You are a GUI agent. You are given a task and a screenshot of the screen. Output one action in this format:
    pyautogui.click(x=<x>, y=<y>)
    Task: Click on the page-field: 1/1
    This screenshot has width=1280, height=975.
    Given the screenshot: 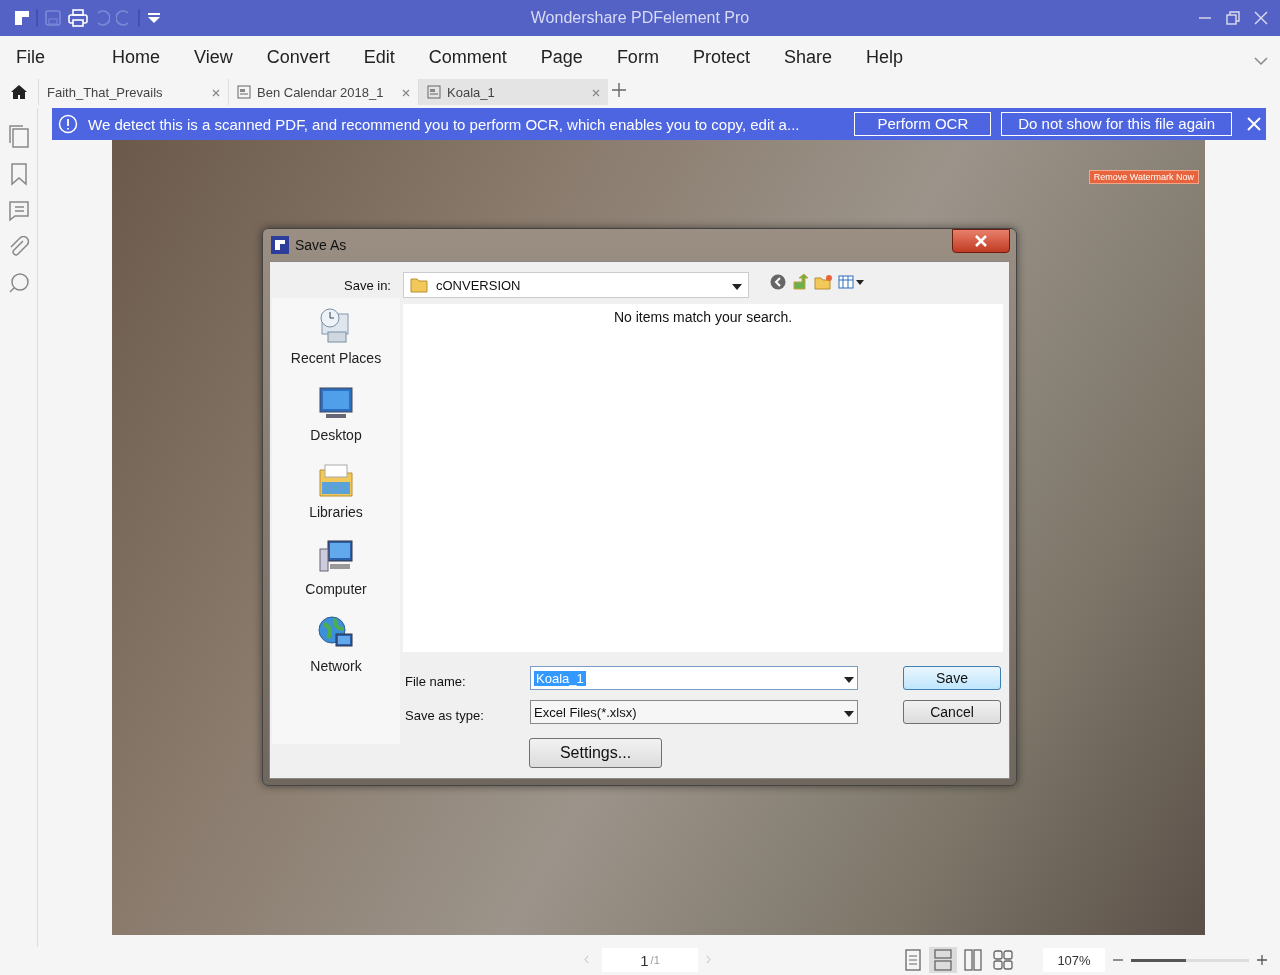 What is the action you would take?
    pyautogui.click(x=650, y=960)
    